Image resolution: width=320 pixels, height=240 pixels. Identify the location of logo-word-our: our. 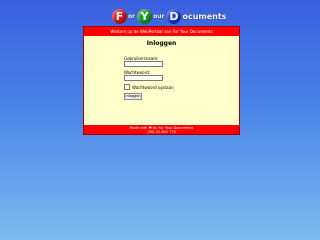
(159, 16).